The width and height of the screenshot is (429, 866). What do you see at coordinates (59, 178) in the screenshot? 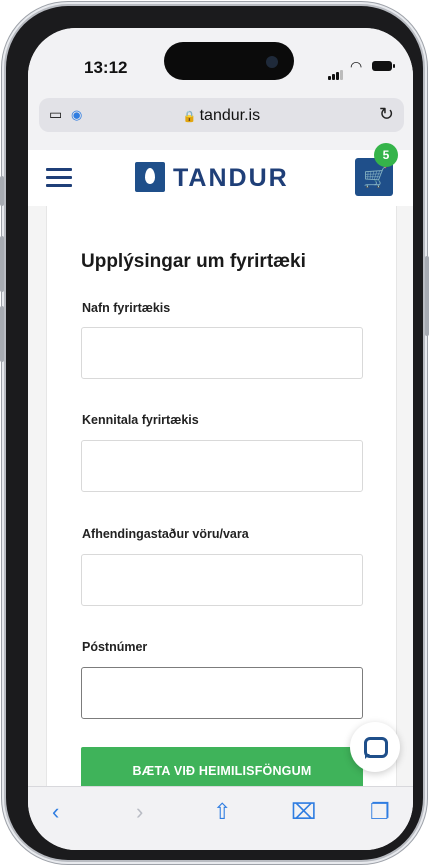
I see `menu-icon` at bounding box center [59, 178].